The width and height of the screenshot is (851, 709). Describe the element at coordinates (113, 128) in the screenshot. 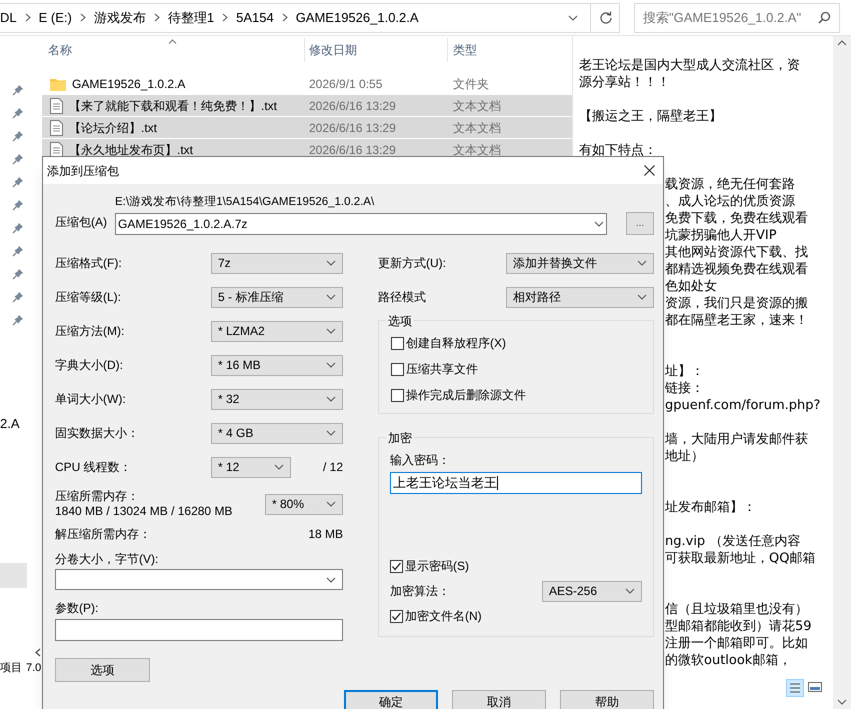

I see `file-name: 【论坛介绍】.txt` at that location.